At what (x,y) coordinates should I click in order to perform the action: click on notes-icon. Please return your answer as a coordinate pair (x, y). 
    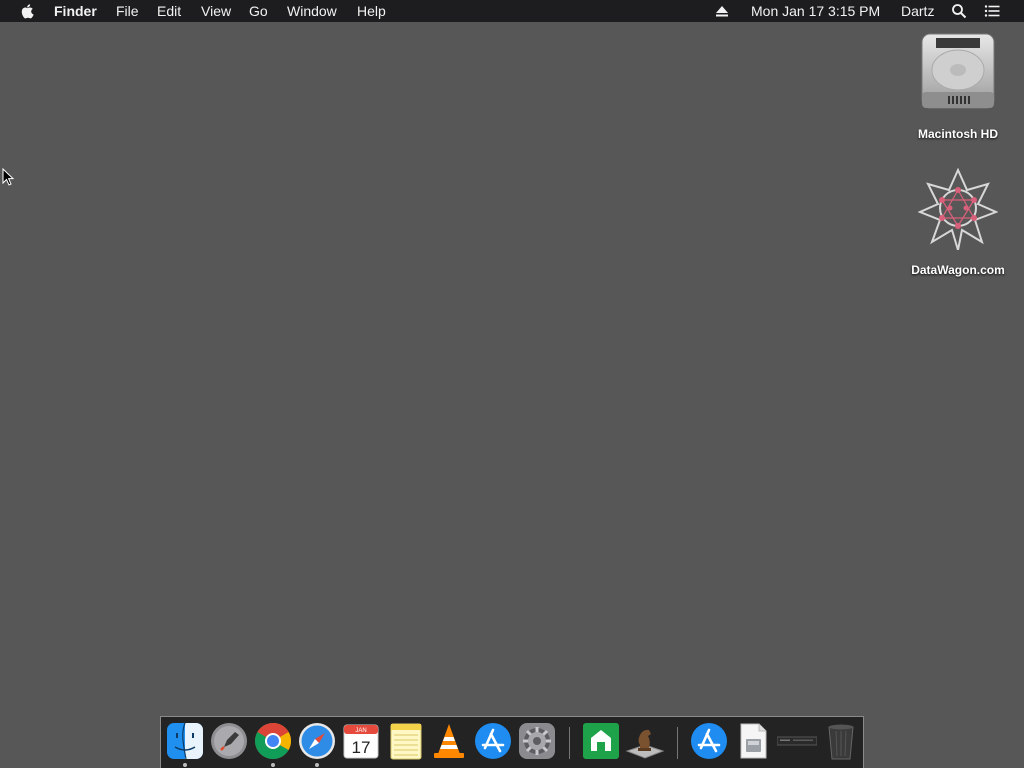
    Looking at the image, I should click on (406, 741).